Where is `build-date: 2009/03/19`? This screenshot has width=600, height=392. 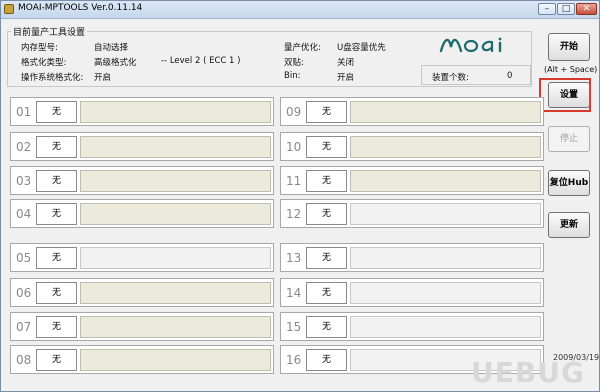 build-date: 2009/03/19 is located at coordinates (576, 357).